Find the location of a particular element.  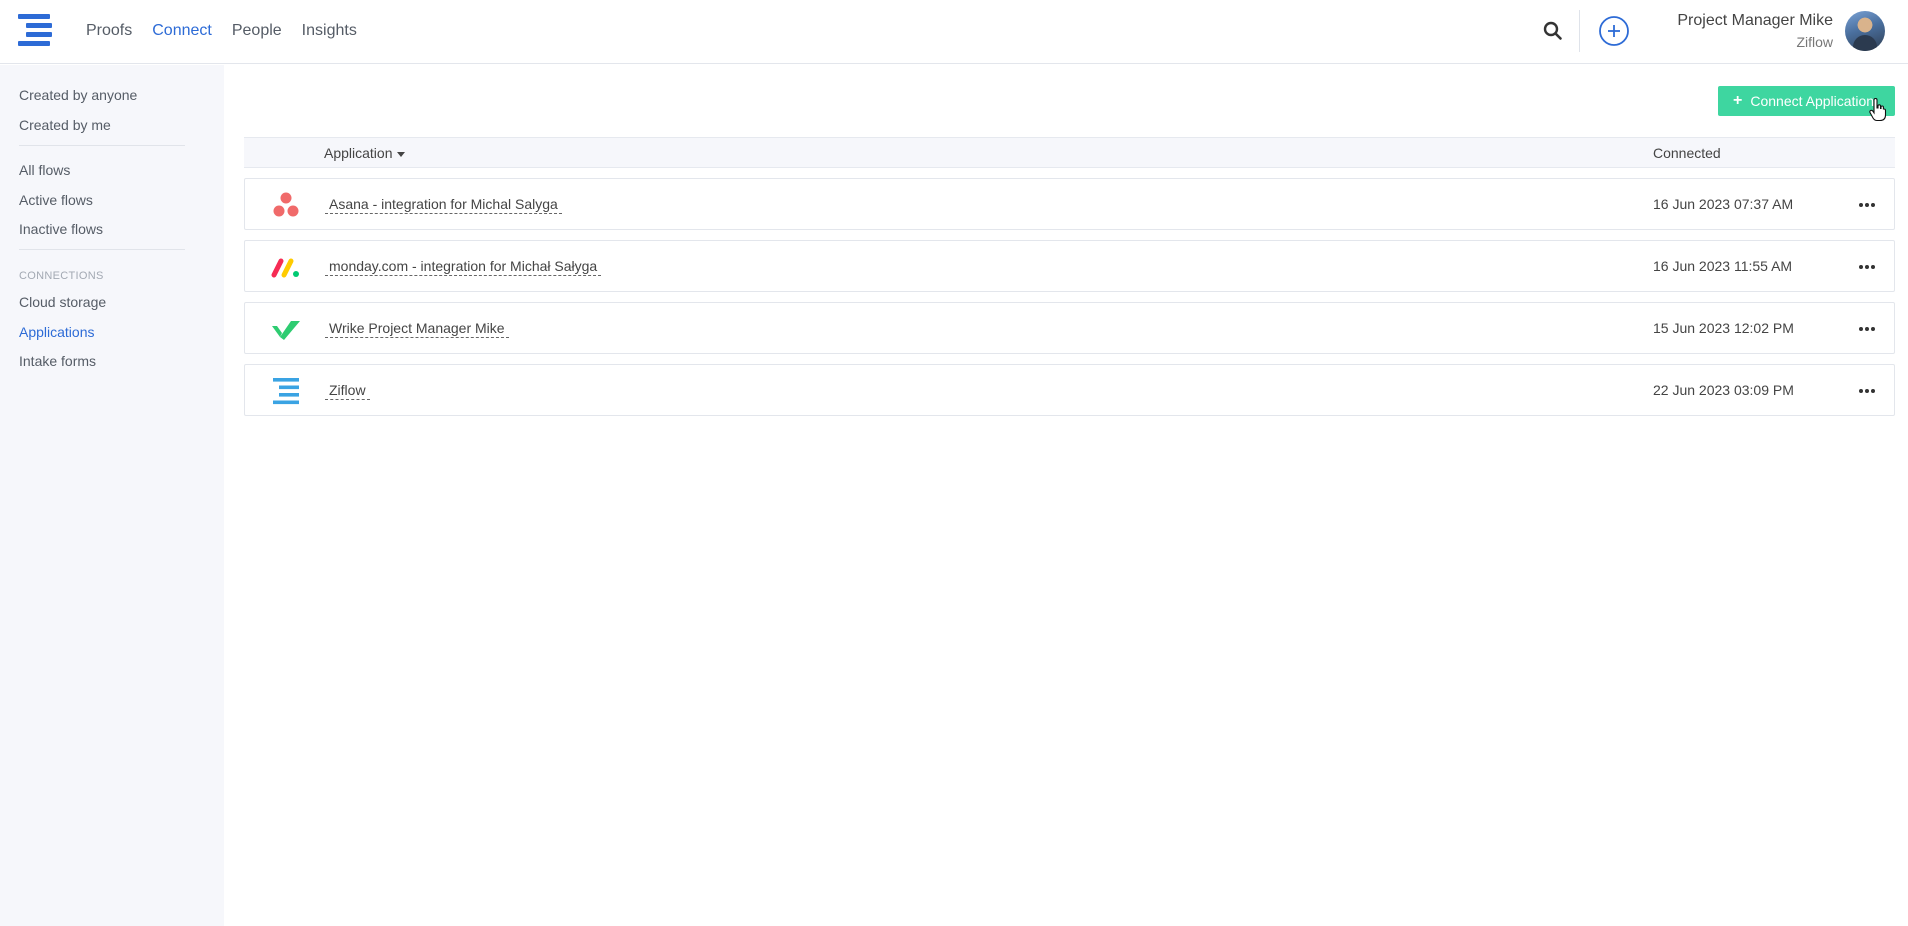

sidebar-item-intake-forms: Intake forms is located at coordinates (57, 361).